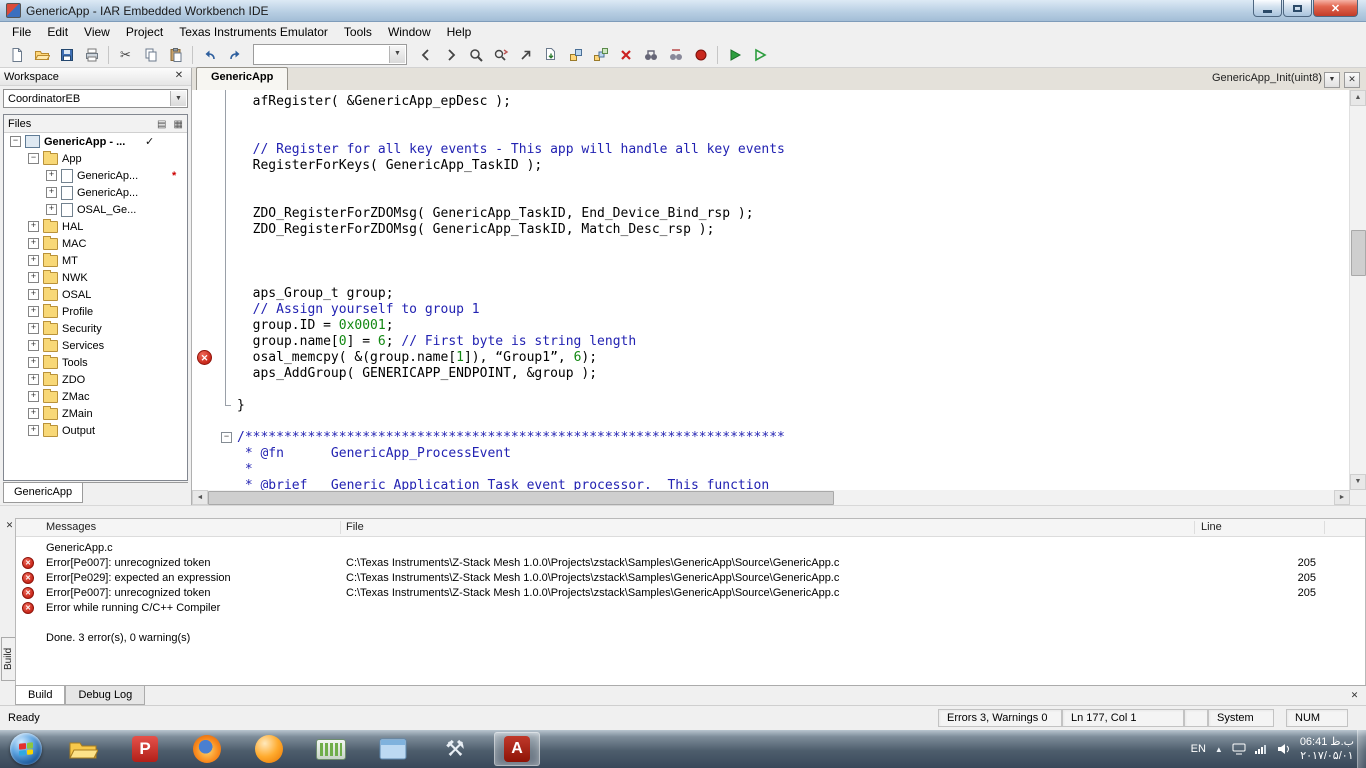  What do you see at coordinates (455, 749) in the screenshot?
I see `taskbar-tools-app-button: ⚒` at bounding box center [455, 749].